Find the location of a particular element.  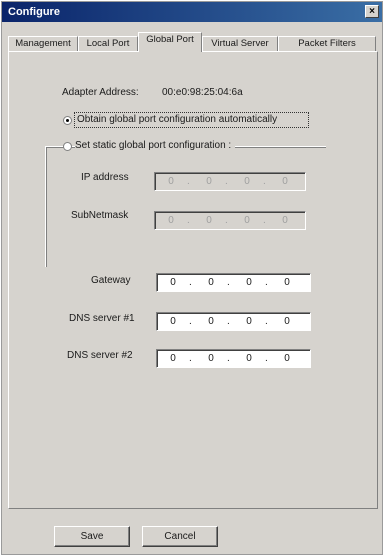

ip-address-label: IP address is located at coordinates (105, 177).